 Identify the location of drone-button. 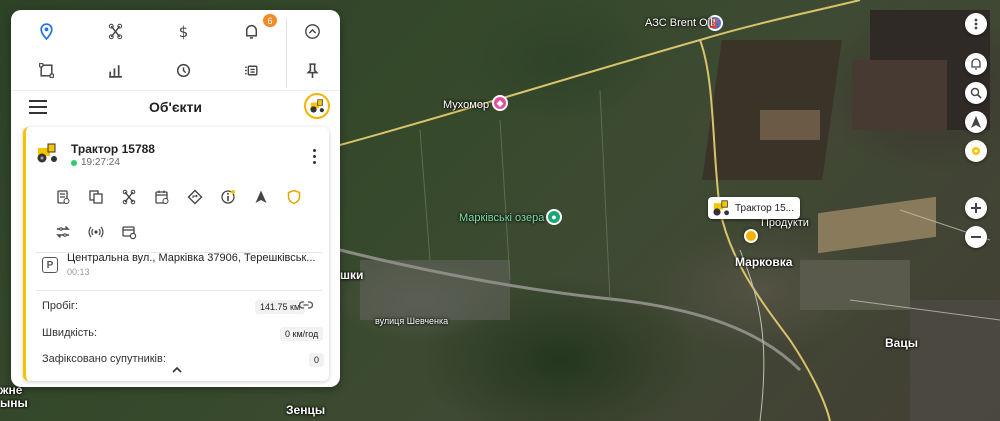
(129, 197).